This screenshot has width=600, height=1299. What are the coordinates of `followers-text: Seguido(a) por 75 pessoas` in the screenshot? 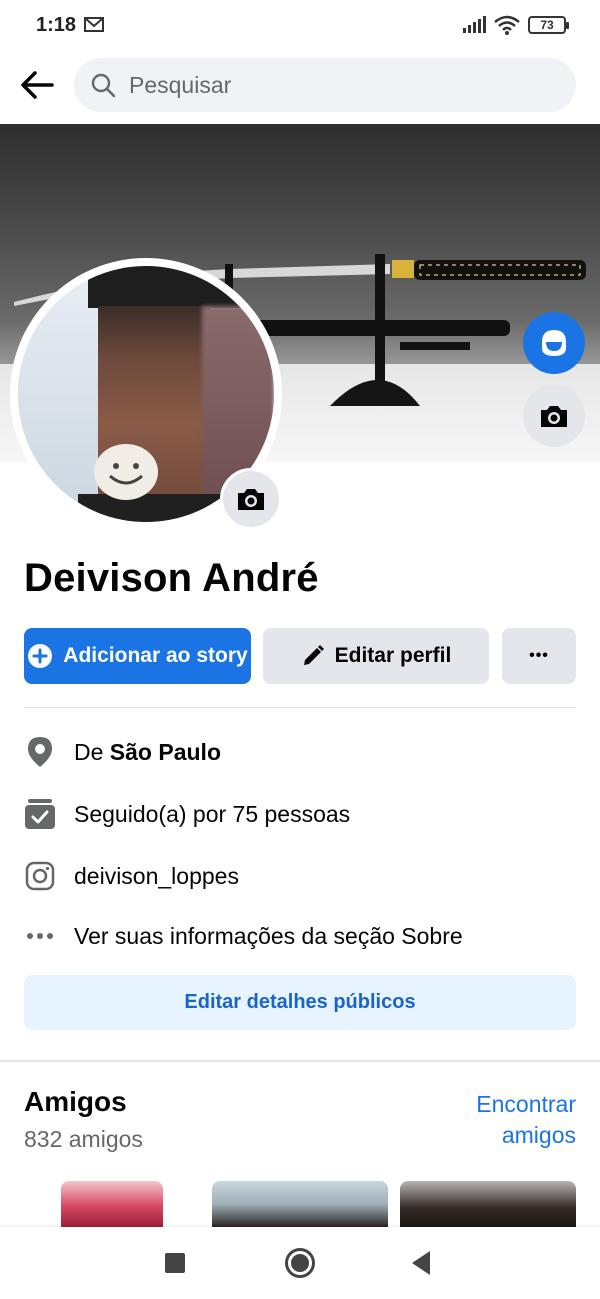 It's located at (212, 814).